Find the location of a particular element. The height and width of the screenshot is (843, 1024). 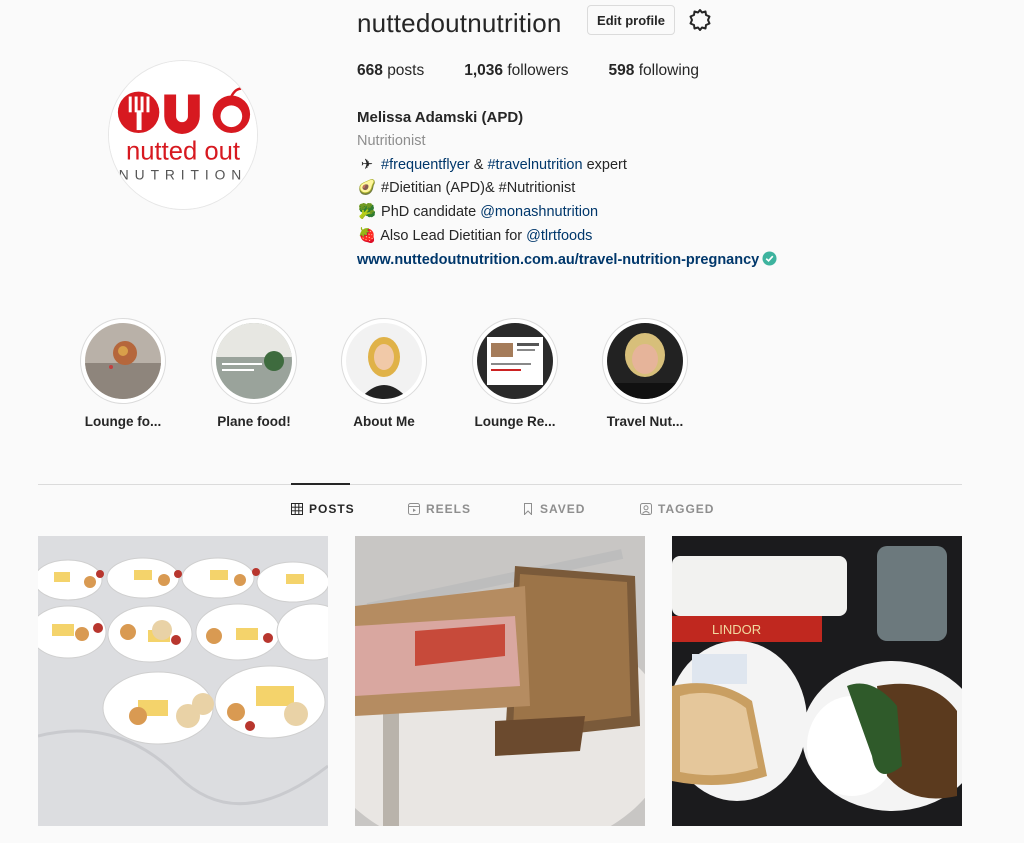

cheese-platters-photo-icon is located at coordinates (183, 681).